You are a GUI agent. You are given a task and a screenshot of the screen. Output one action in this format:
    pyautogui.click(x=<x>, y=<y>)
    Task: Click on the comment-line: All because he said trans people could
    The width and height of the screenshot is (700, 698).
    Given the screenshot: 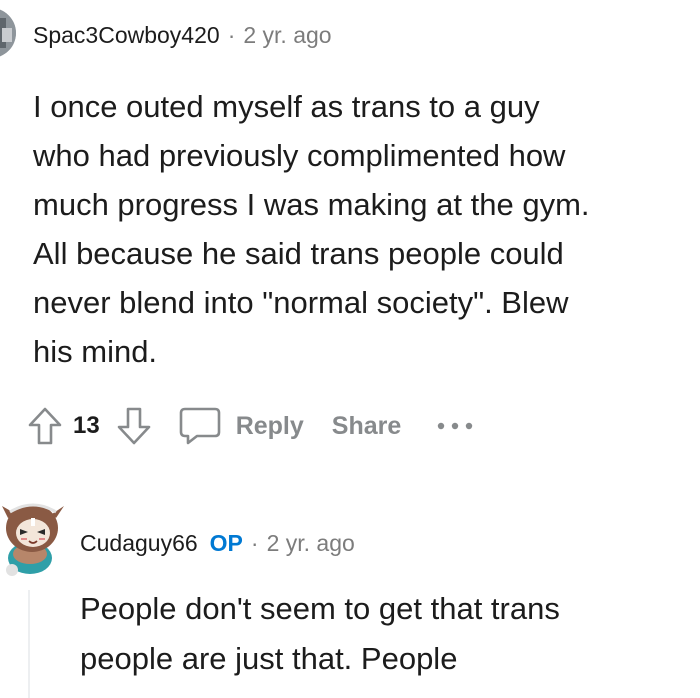 What is the action you would take?
    pyautogui.click(x=298, y=253)
    